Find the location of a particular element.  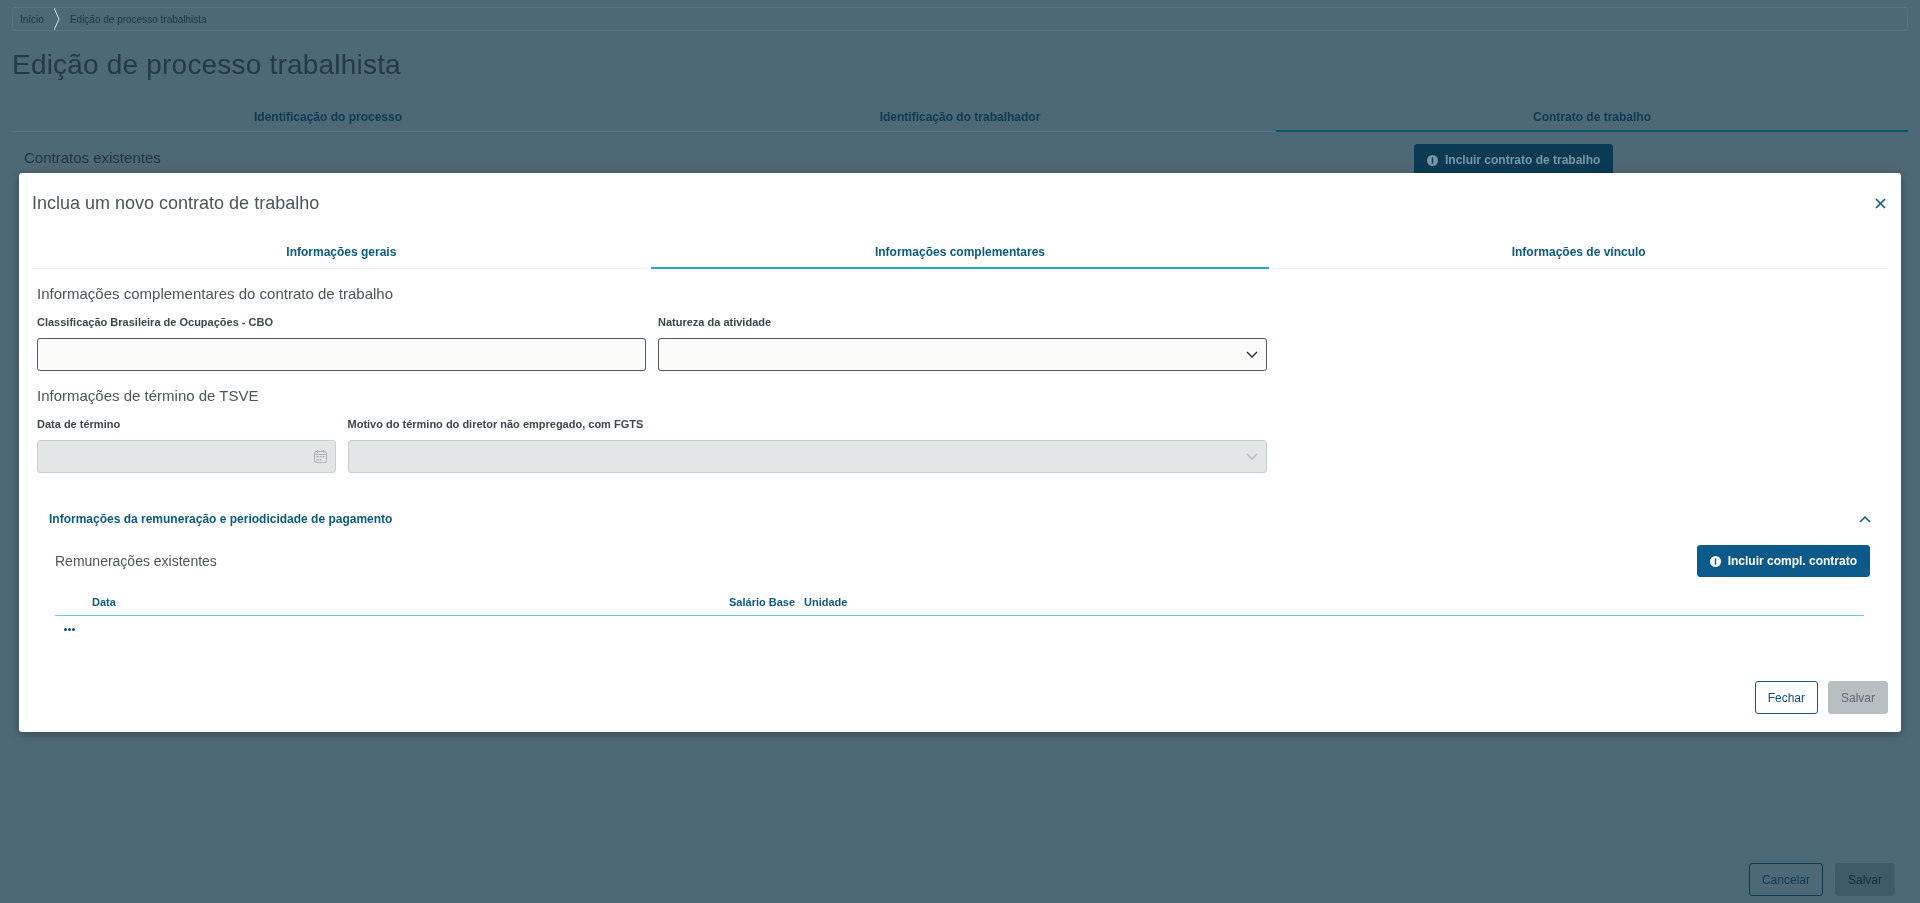

tab: Identificação do processo is located at coordinates (328, 117).